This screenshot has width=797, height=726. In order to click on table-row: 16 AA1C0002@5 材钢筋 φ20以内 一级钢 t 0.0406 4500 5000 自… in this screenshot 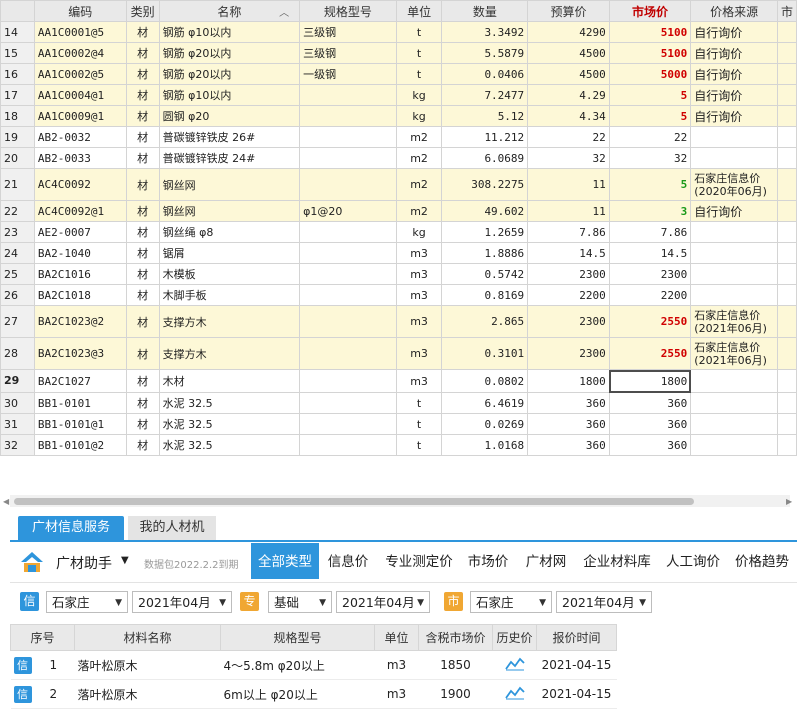, I will do `click(398, 74)`.